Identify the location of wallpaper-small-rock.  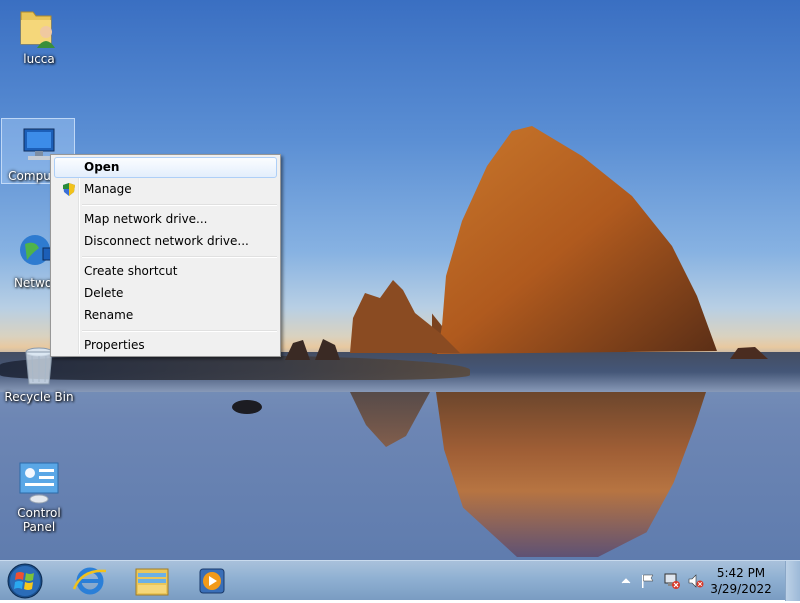
(405, 316).